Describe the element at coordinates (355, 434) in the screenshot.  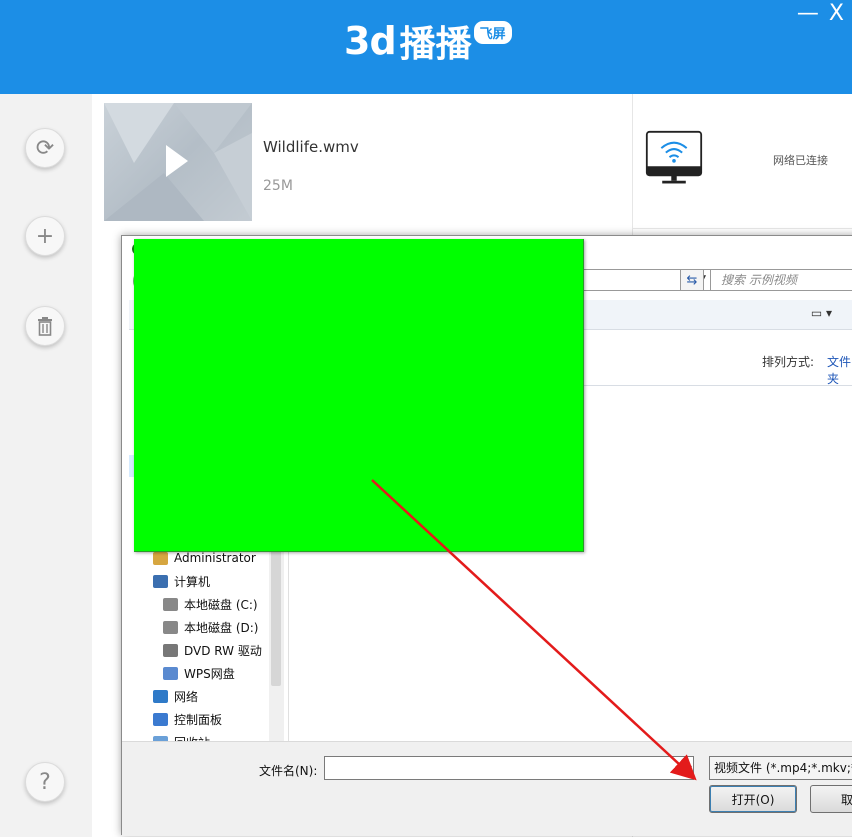
I see `film-strip-icon` at that location.